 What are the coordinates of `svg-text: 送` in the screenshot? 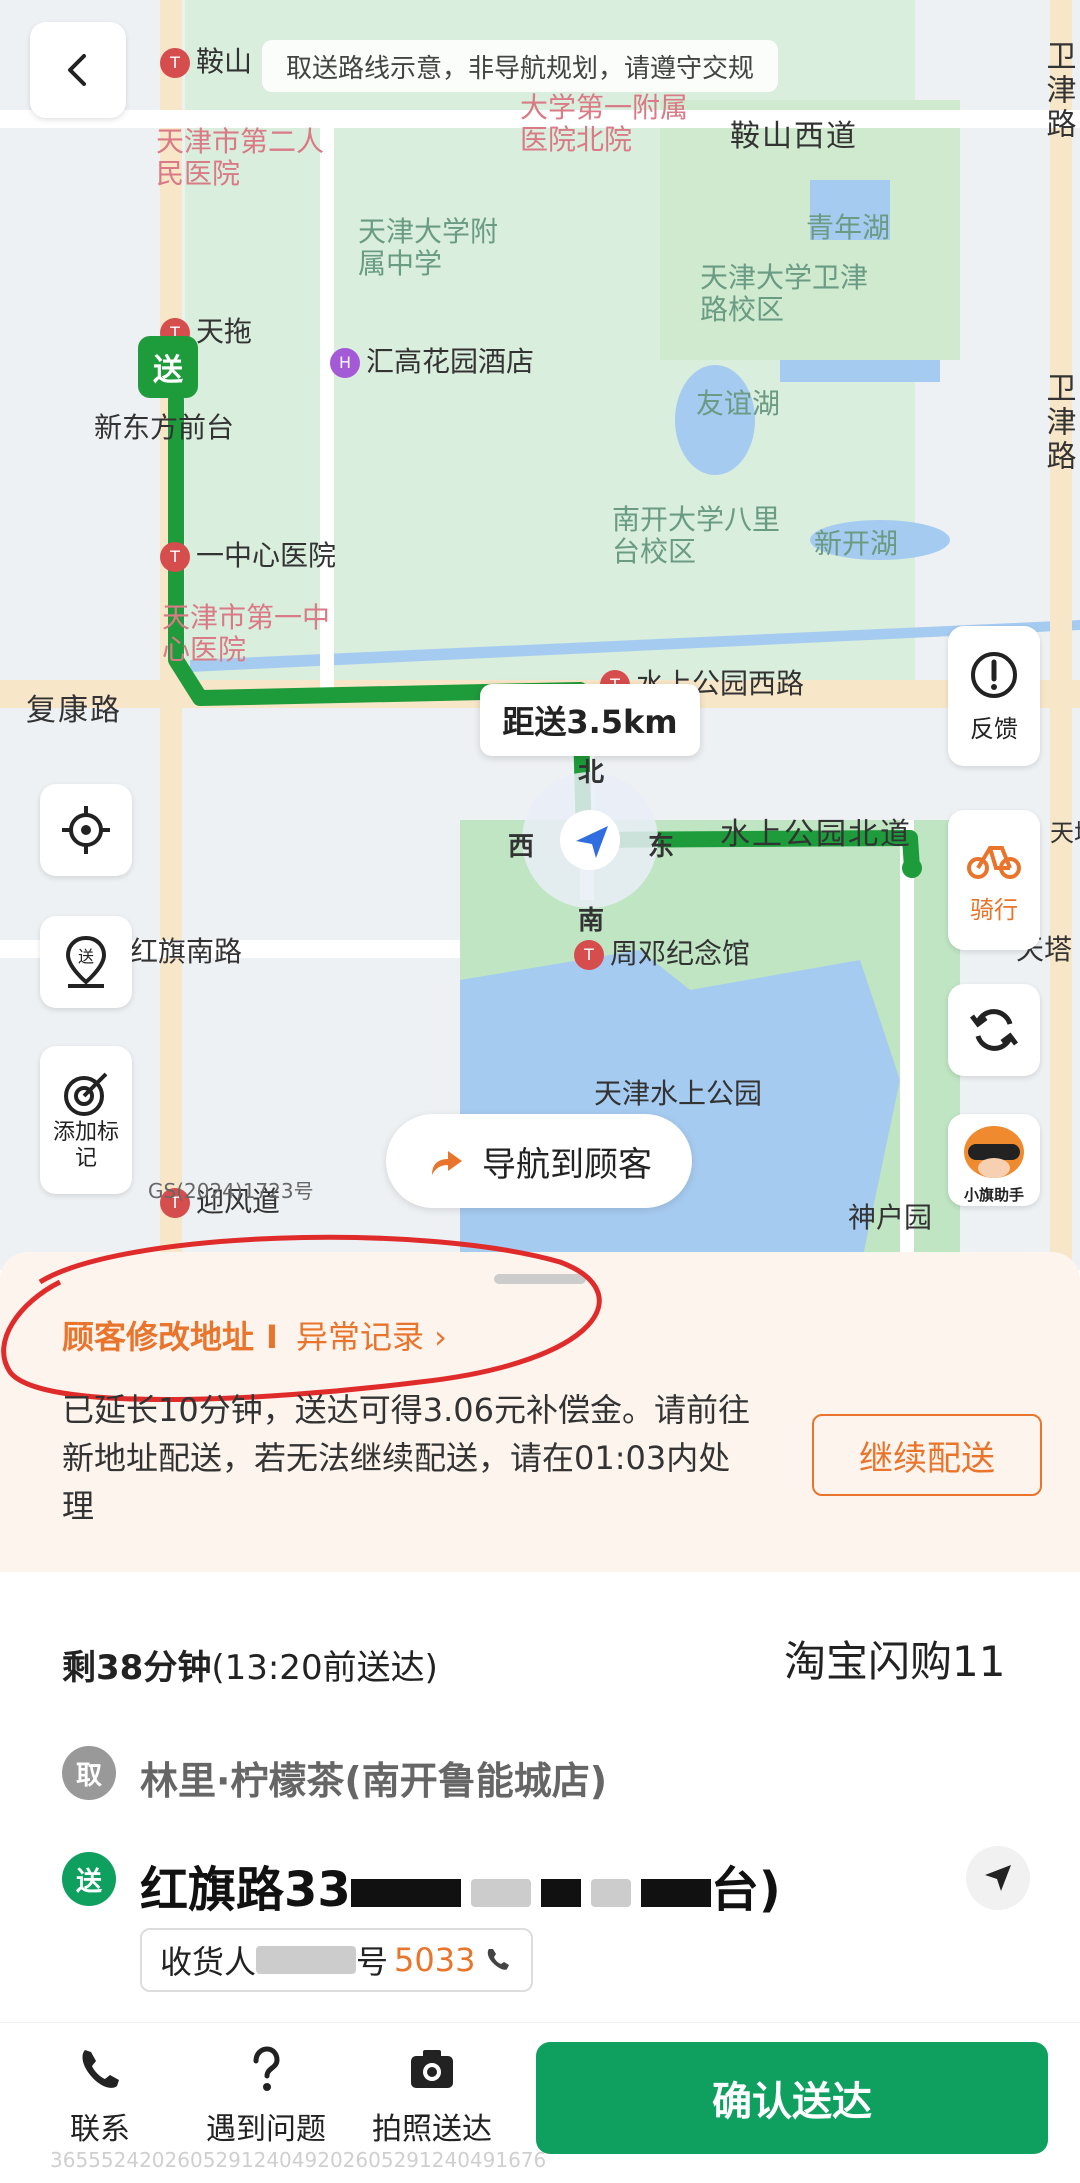 It's located at (86, 956).